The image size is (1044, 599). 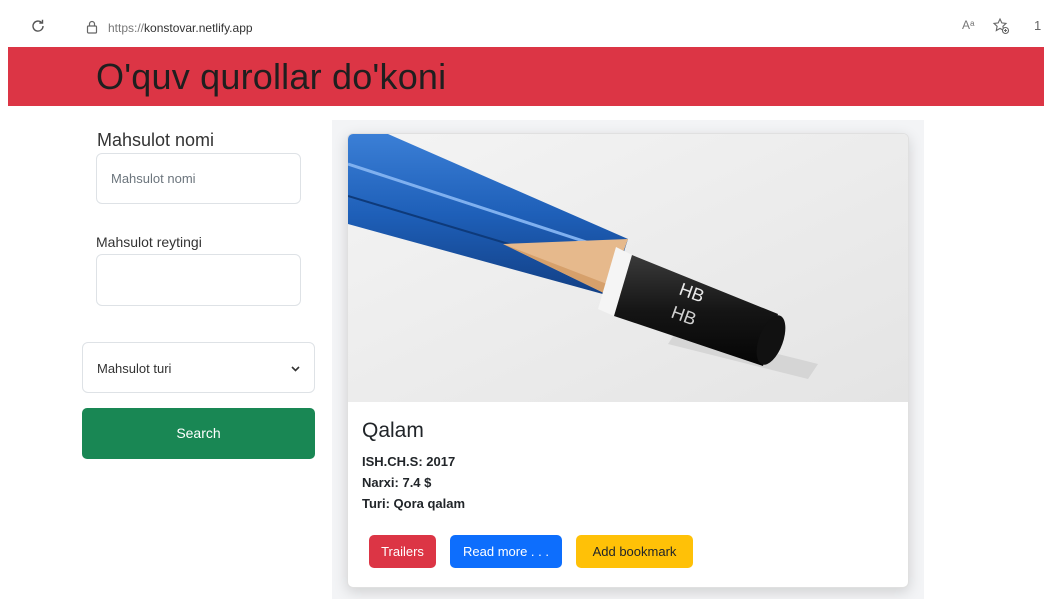 What do you see at coordinates (198, 433) in the screenshot?
I see `search-button: Search` at bounding box center [198, 433].